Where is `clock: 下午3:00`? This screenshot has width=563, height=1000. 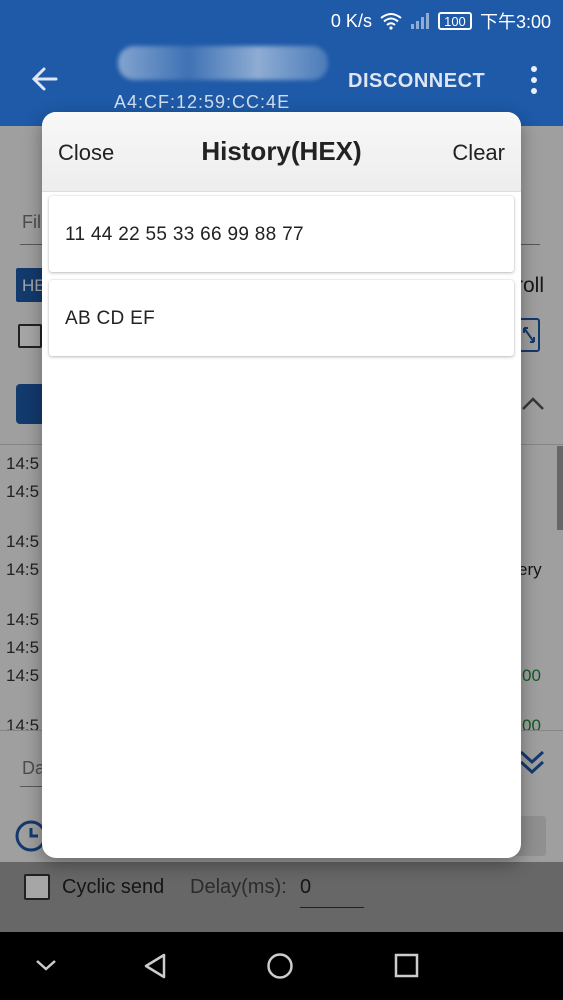 clock: 下午3:00 is located at coordinates (515, 22).